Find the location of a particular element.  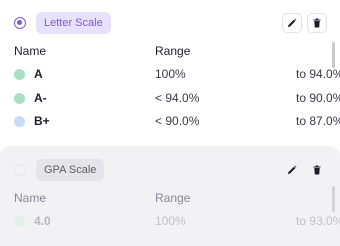

grade-name: A- is located at coordinates (40, 98).